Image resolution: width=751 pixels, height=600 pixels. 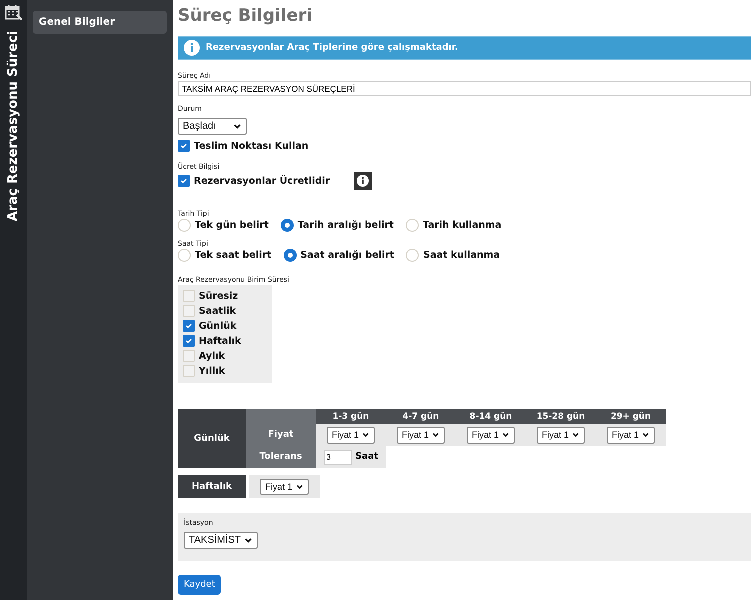 What do you see at coordinates (421, 416) in the screenshot?
I see `column-header: 4-7 gün` at bounding box center [421, 416].